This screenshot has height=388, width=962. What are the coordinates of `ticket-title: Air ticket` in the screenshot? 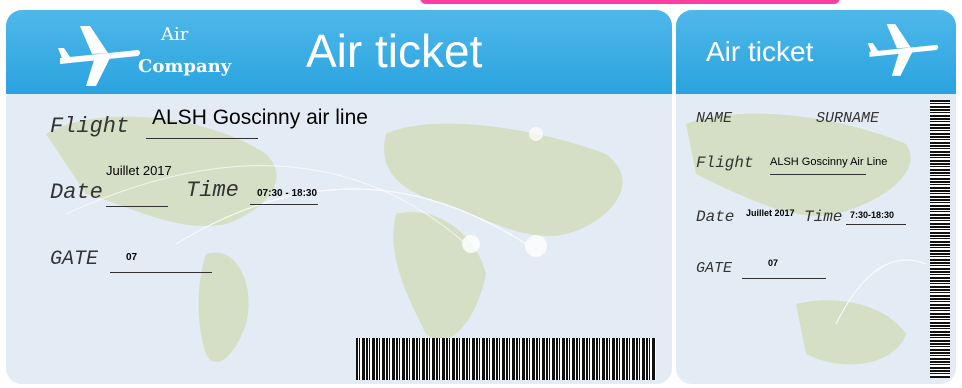 It's located at (394, 51).